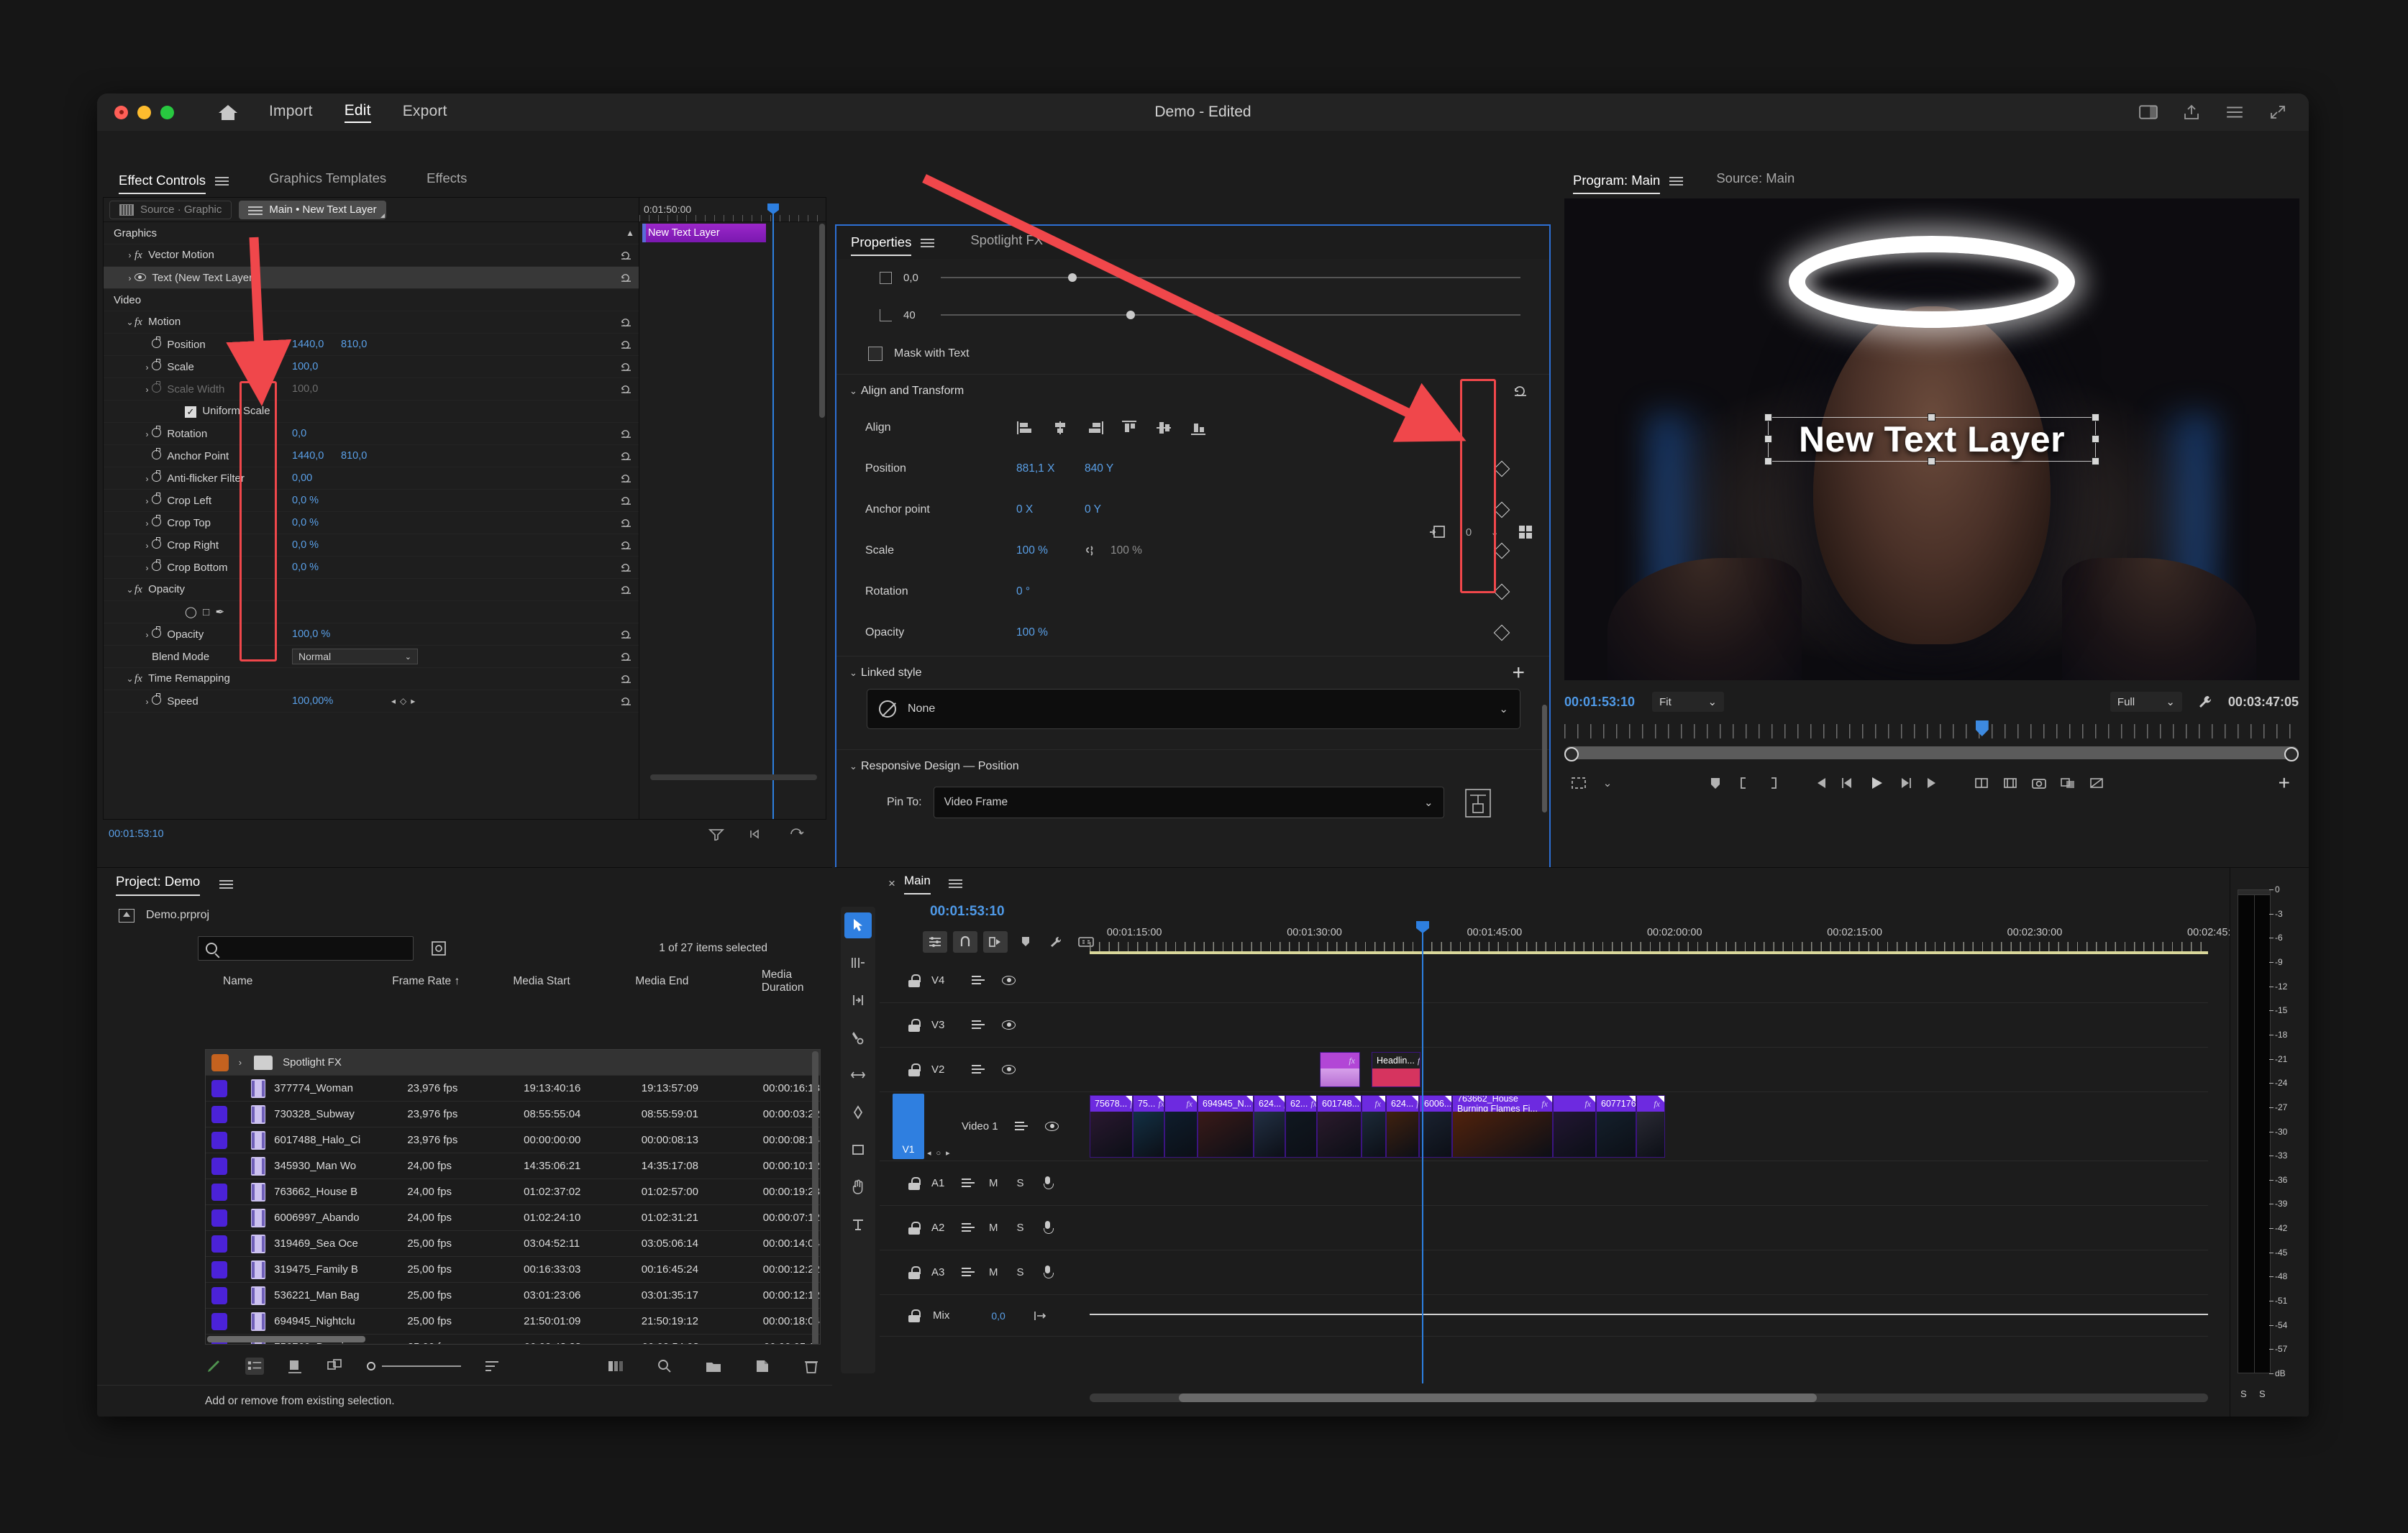 This screenshot has height=1533, width=2408. Describe the element at coordinates (1931, 439) in the screenshot. I see `program-video-view: New Text Layer` at that location.